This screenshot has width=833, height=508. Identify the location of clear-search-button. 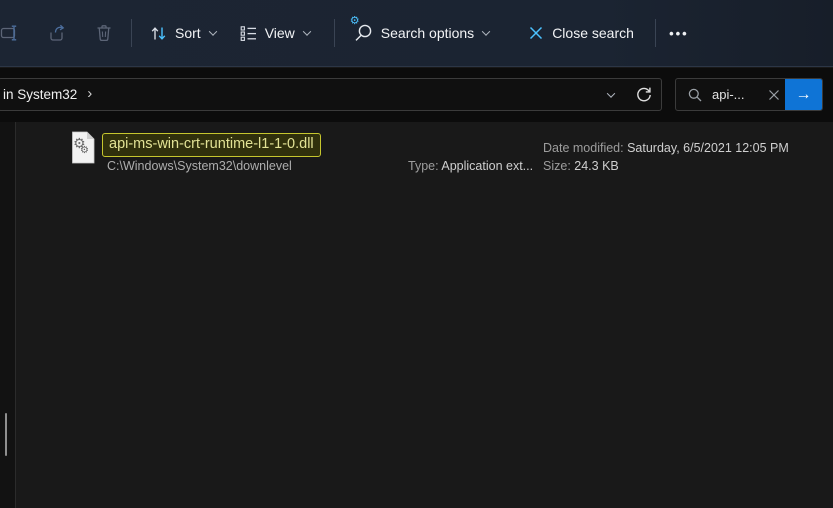
(774, 95).